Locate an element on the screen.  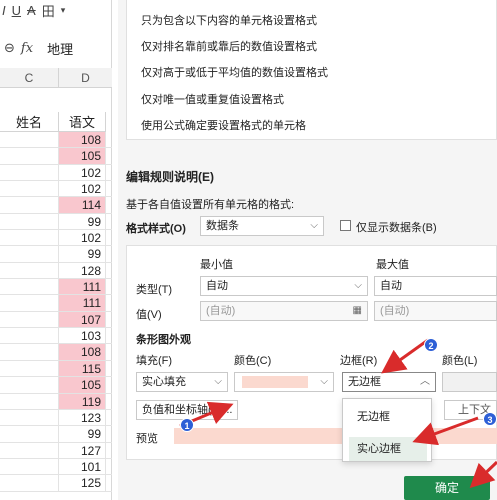
function-icon: fx is located at coordinates (27, 48).